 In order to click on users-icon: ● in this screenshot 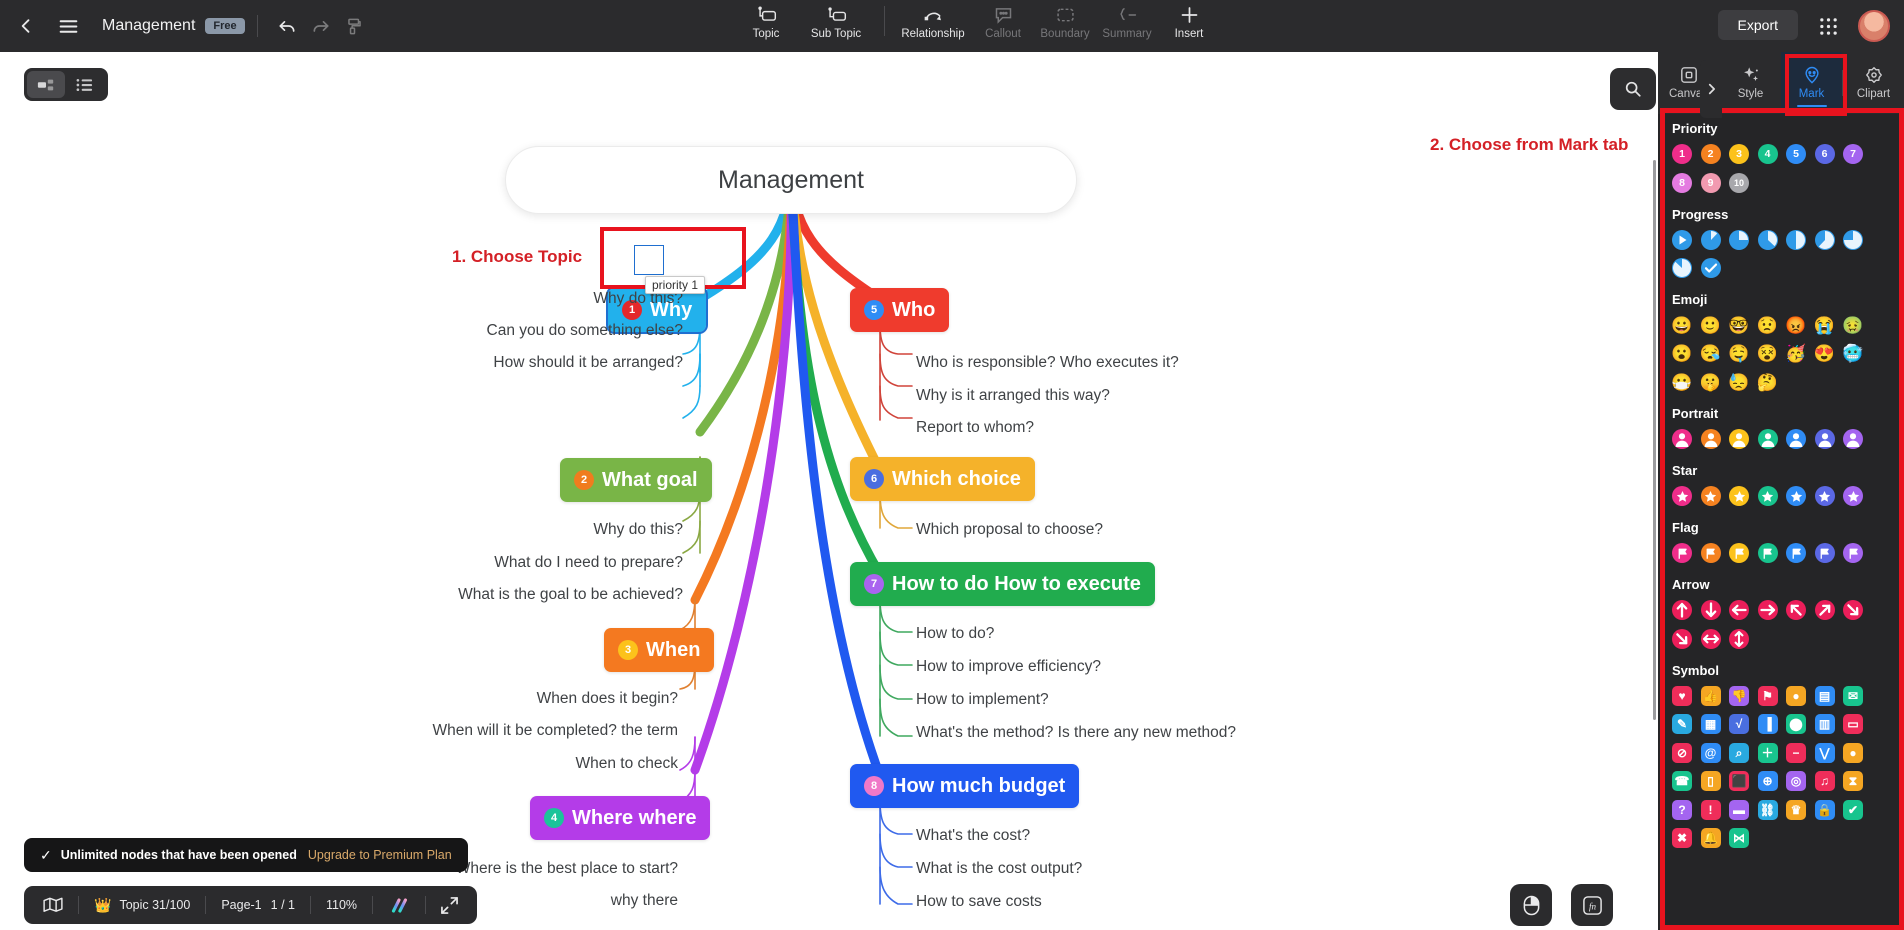, I will do `click(1853, 752)`.